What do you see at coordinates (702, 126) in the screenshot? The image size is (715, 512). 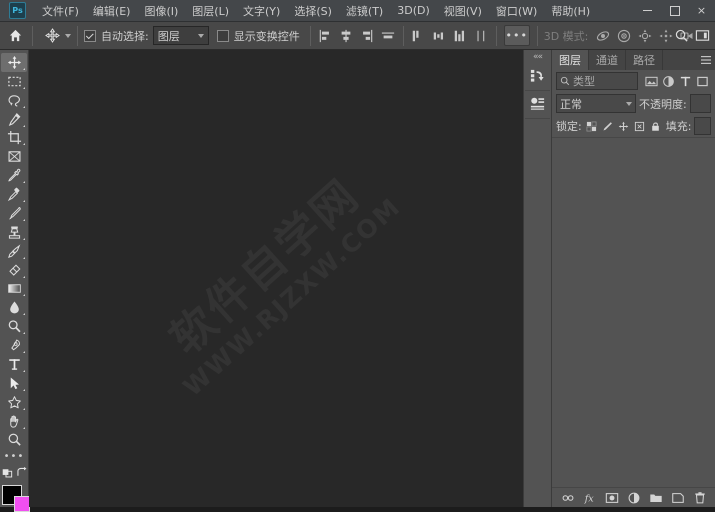 I see `fill-input` at bounding box center [702, 126].